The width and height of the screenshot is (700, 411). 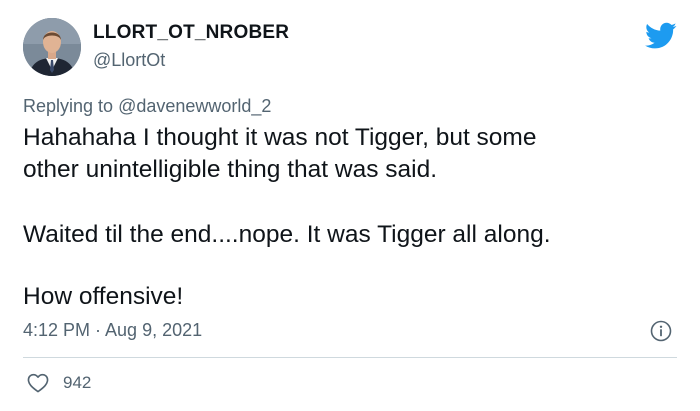 I want to click on replying-to: Replying to @davenewworld_2, so click(x=147, y=106).